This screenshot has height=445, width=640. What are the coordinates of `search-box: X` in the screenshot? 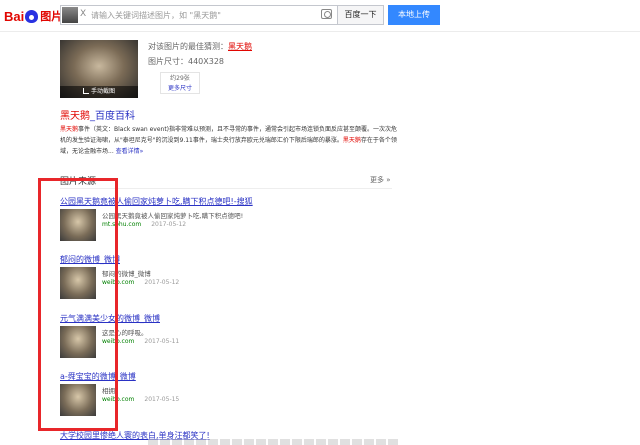 It's located at (199, 15).